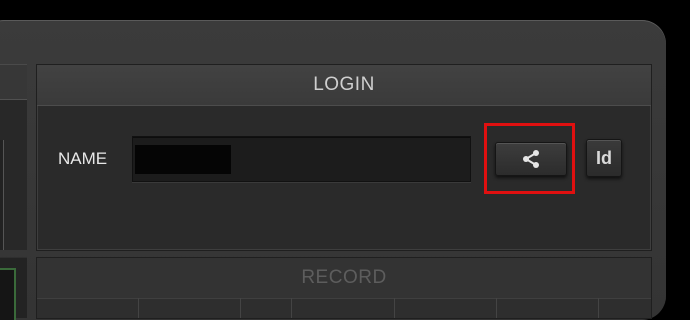 Image resolution: width=690 pixels, height=320 pixels. What do you see at coordinates (183, 159) in the screenshot?
I see `name-value-redacted` at bounding box center [183, 159].